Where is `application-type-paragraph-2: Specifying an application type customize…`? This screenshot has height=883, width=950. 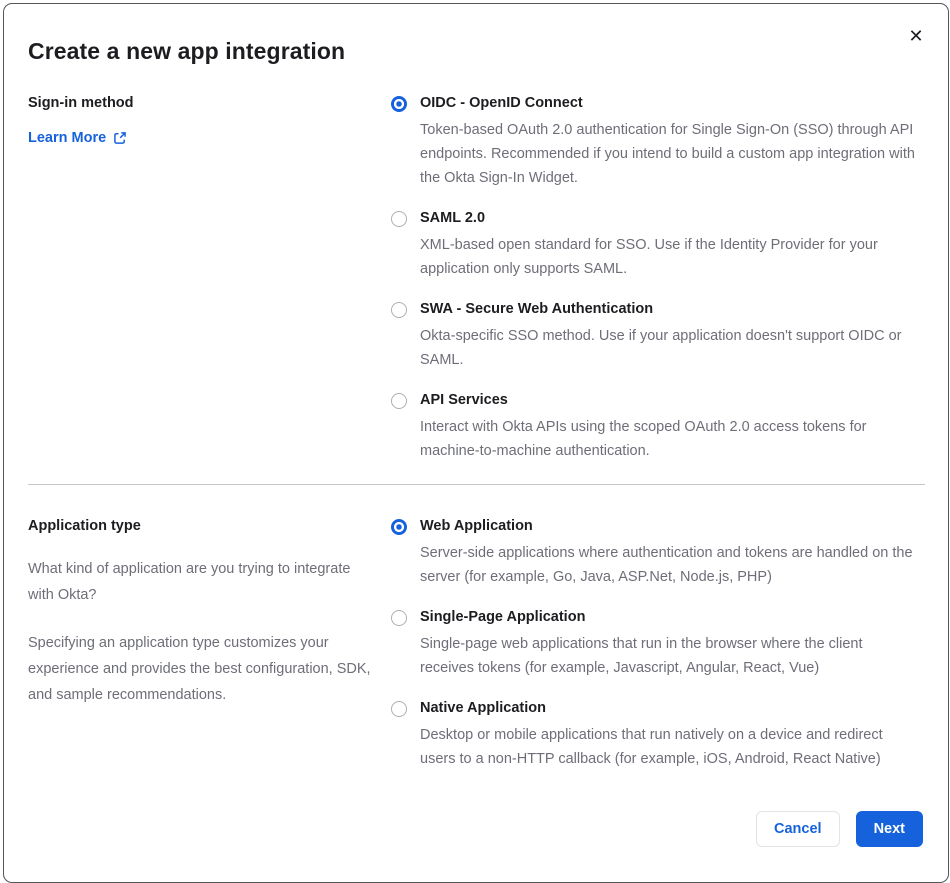
application-type-paragraph-2: Specifying an application type customize… is located at coordinates (199, 669).